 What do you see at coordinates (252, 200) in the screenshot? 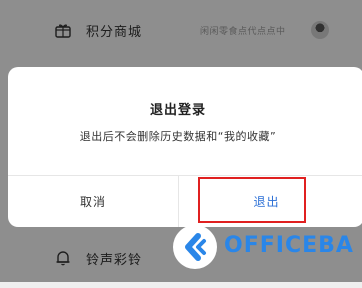
I see `highlight-box` at bounding box center [252, 200].